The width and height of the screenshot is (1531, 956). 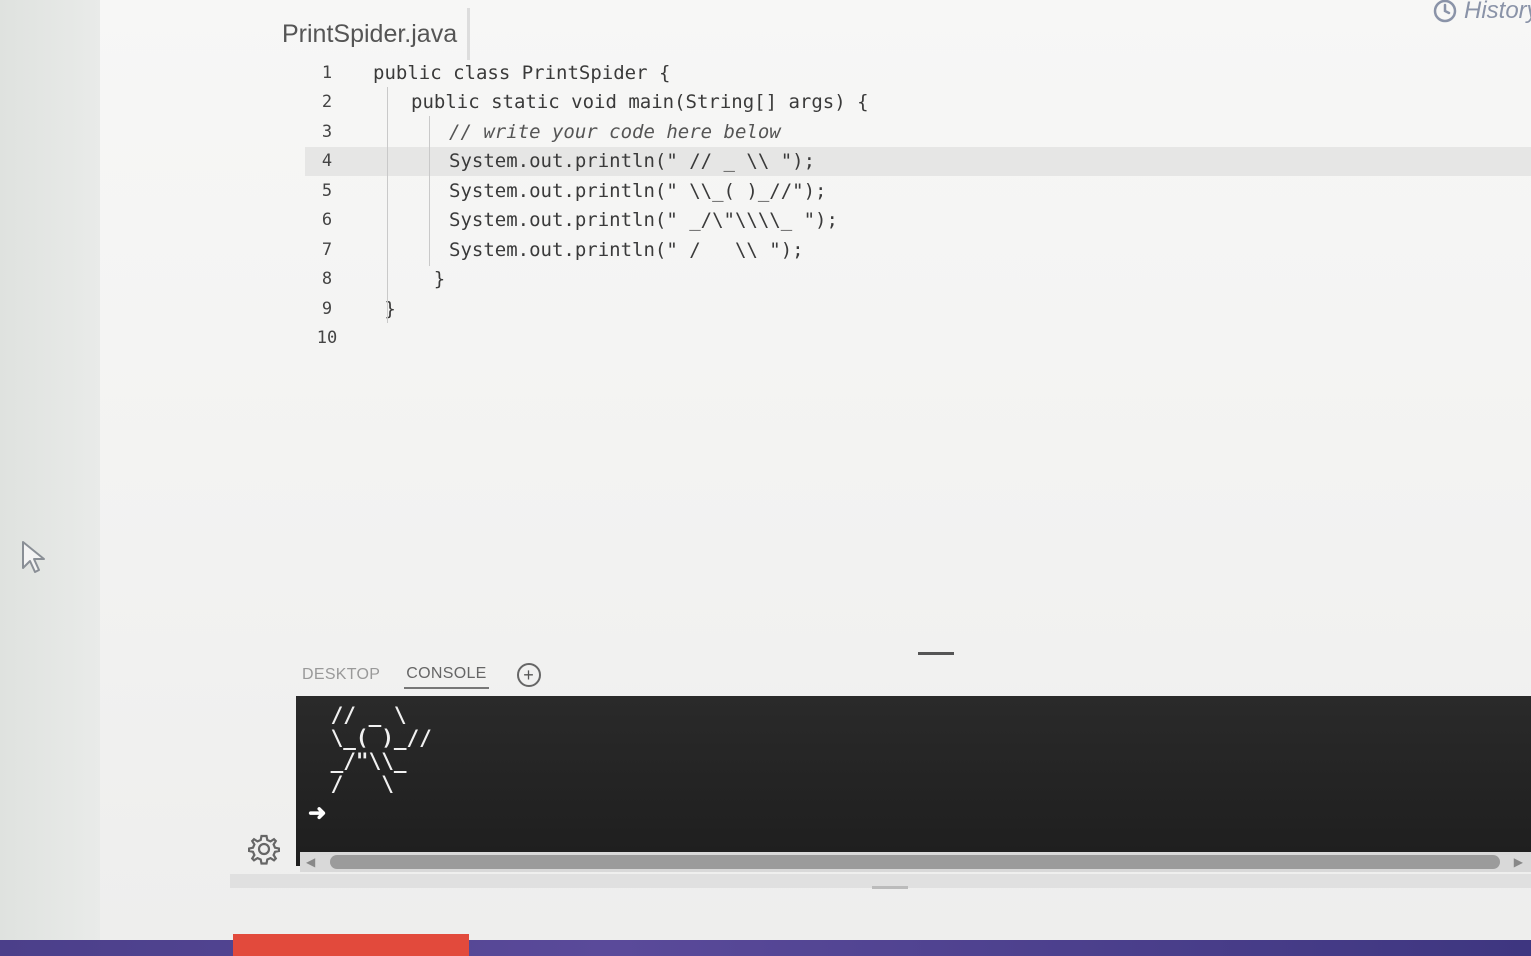 I want to click on gear-icon, so click(x=264, y=849).